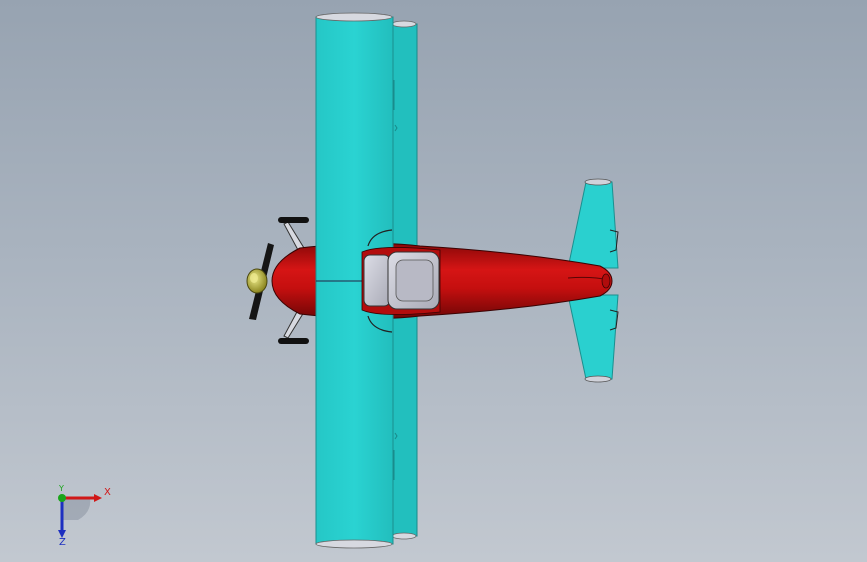  What do you see at coordinates (83, 517) in the screenshot?
I see `orientation-triad: X Y Z` at bounding box center [83, 517].